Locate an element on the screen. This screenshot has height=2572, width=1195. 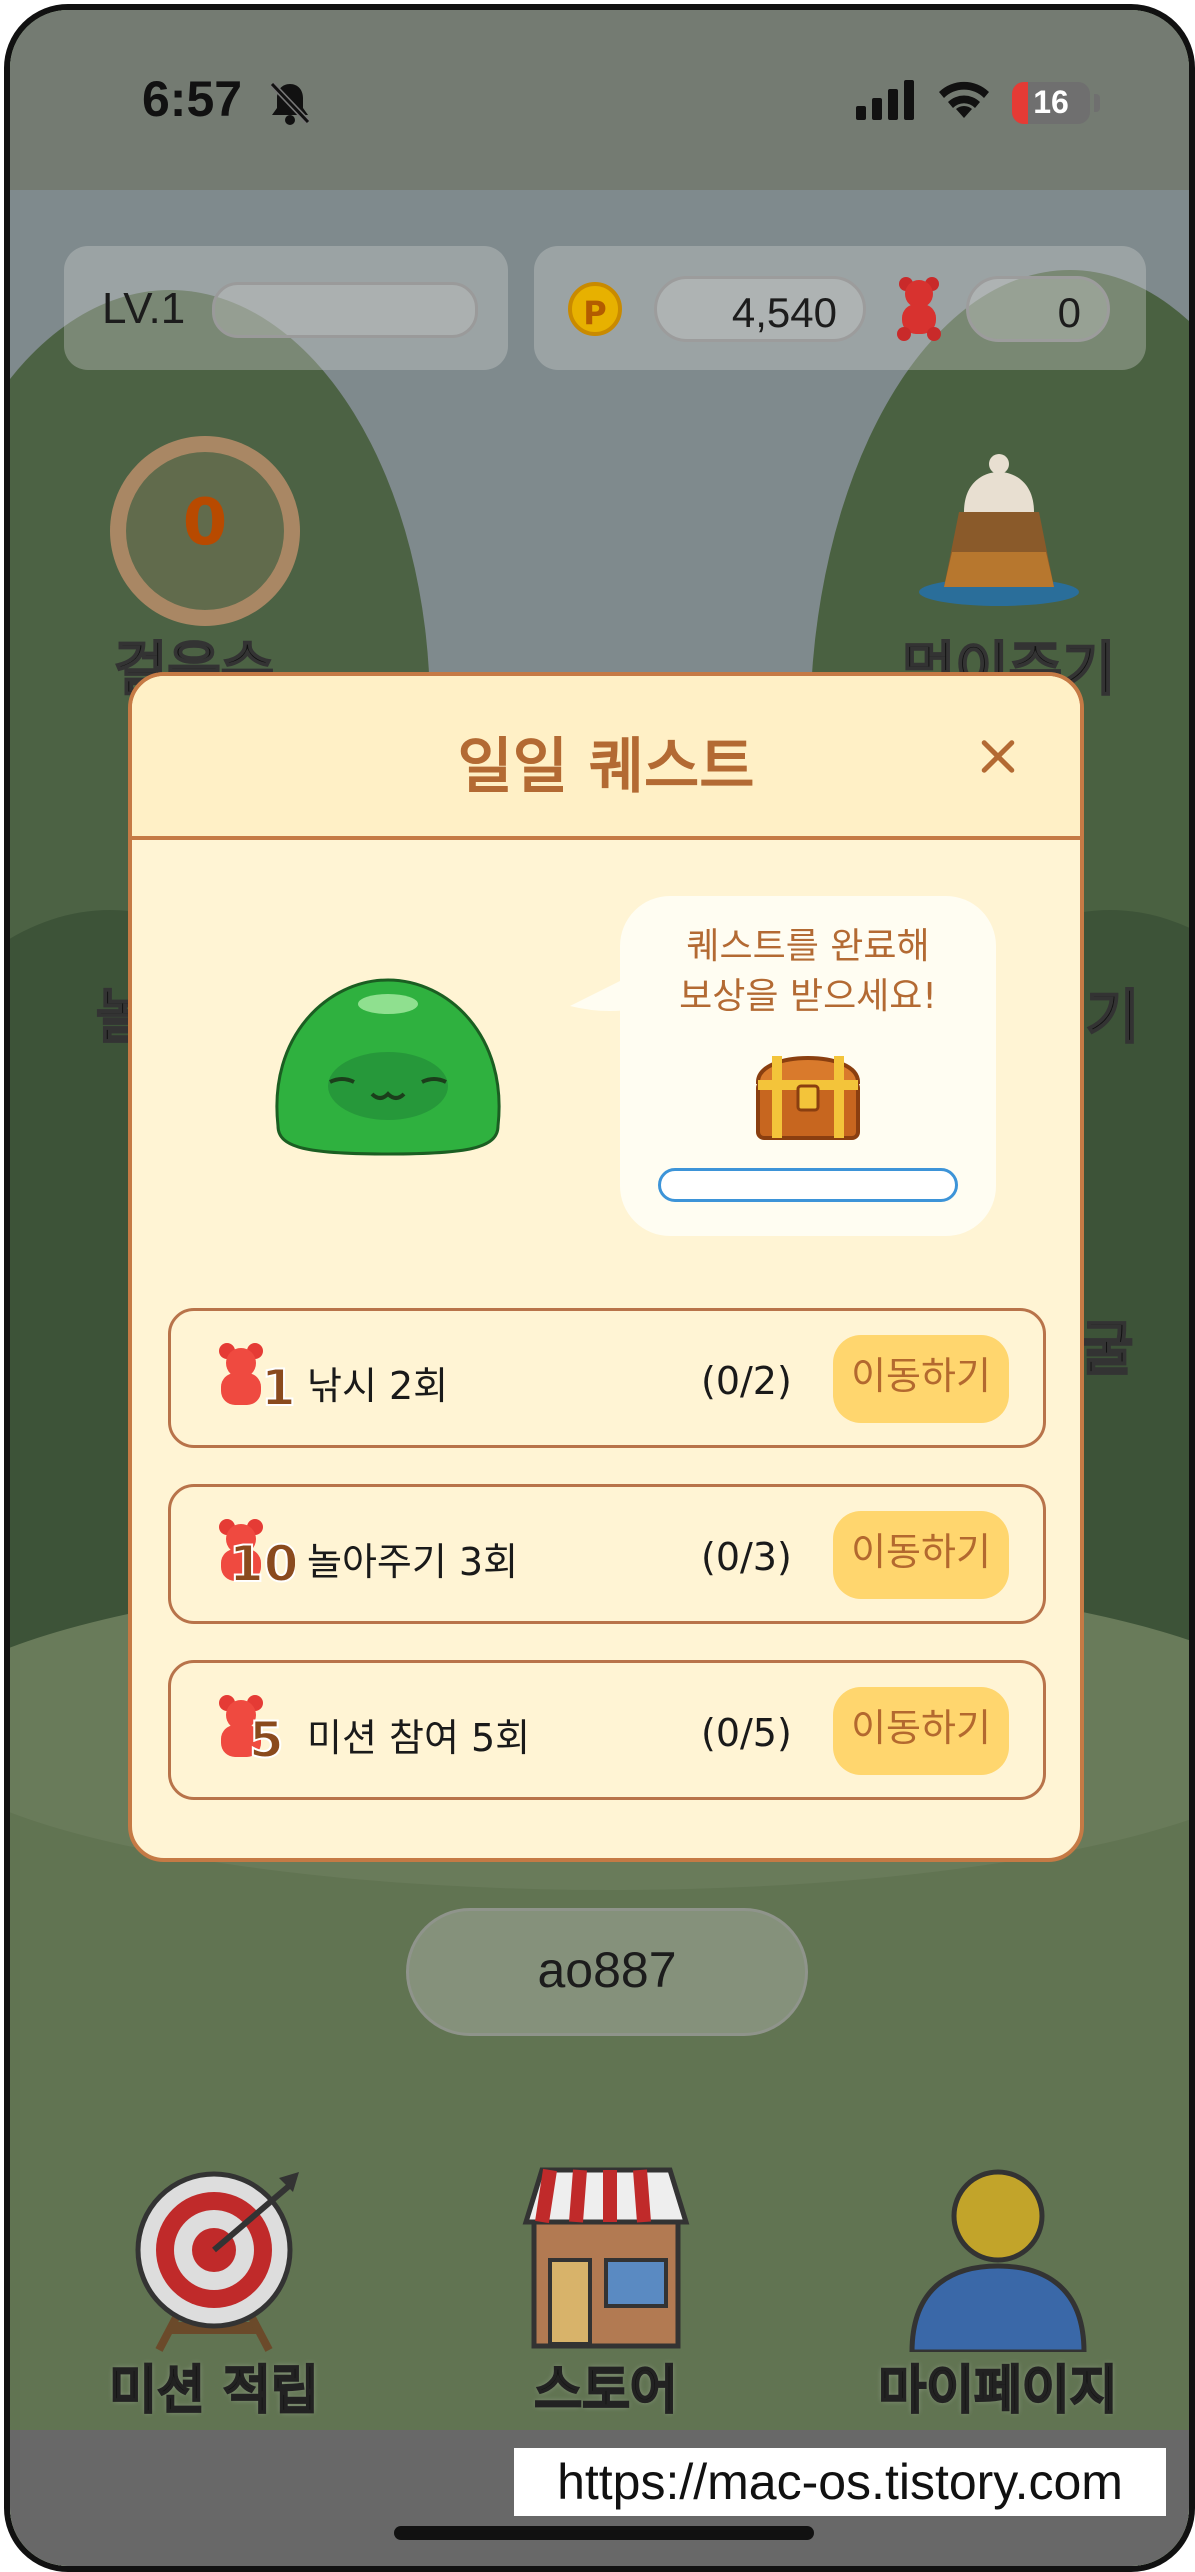
nav-mission: 미션 적립 is located at coordinates (214, 2292).